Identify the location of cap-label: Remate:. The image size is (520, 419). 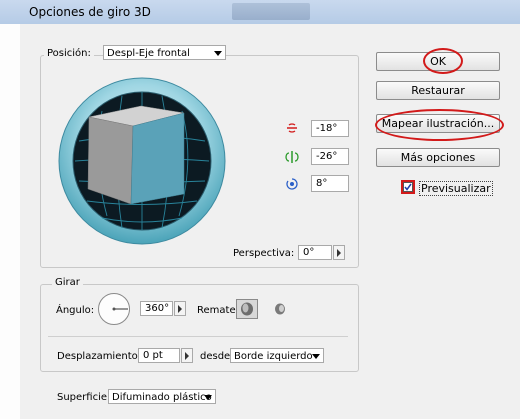
(218, 310).